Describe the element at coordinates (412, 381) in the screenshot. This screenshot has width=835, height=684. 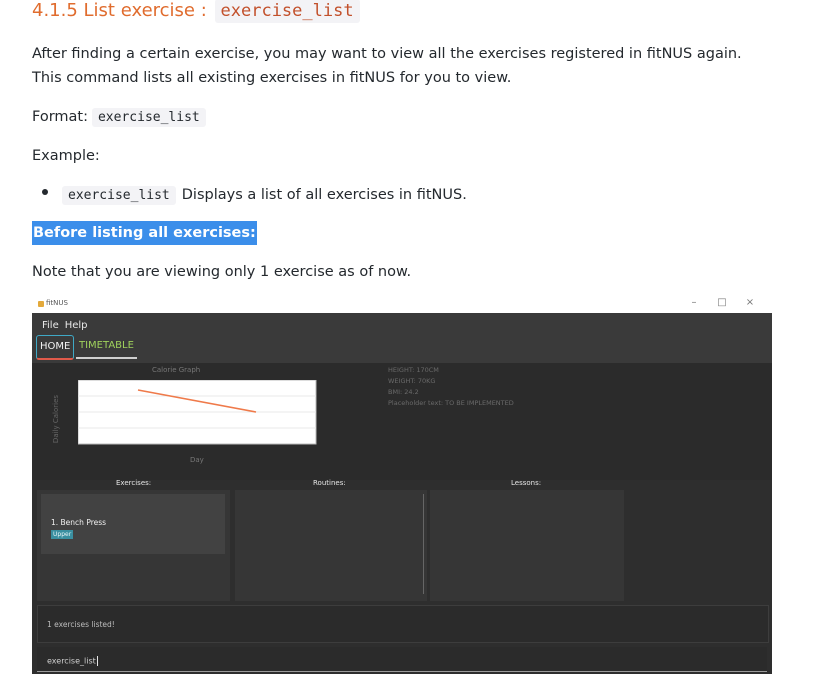
I see `stat-weight: WEIGHT: 70KG` at that location.